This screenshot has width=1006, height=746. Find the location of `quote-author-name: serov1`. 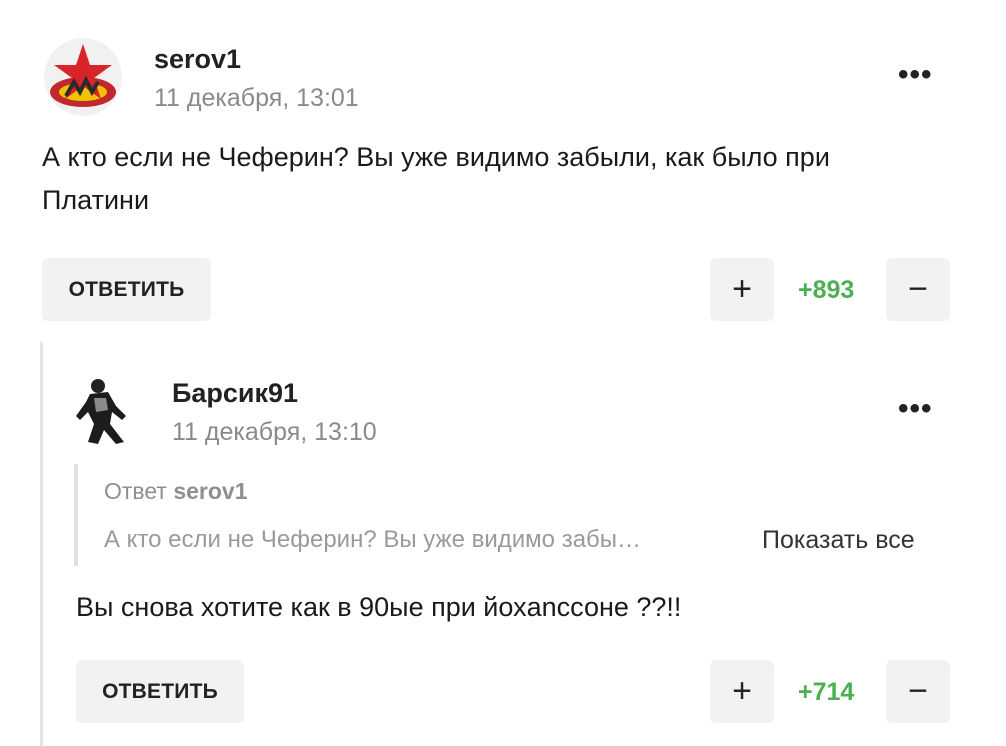

quote-author-name: serov1 is located at coordinates (210, 491).